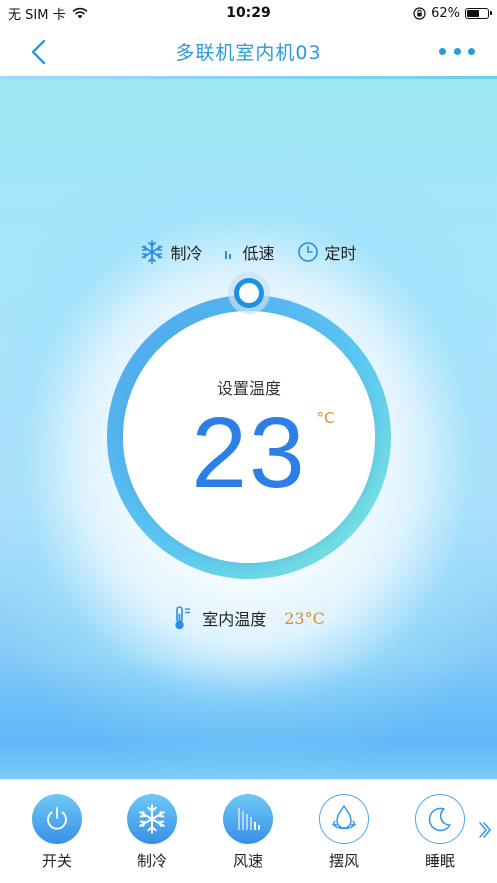  Describe the element at coordinates (307, 252) in the screenshot. I see `clock-icon` at that location.